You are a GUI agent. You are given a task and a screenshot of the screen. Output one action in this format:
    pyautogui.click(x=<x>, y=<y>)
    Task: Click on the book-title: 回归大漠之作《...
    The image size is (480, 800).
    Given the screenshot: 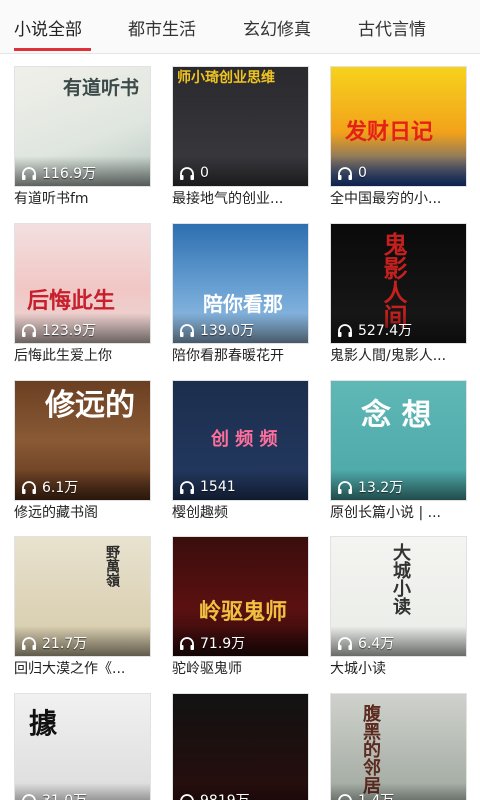 What is the action you would take?
    pyautogui.click(x=82, y=668)
    